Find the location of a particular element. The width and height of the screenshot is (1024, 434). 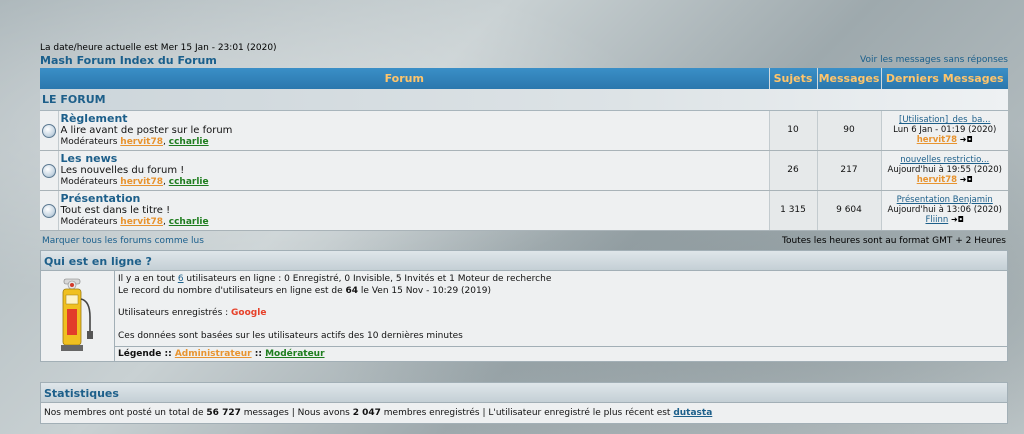

newest-member-link: dutasta is located at coordinates (692, 413).